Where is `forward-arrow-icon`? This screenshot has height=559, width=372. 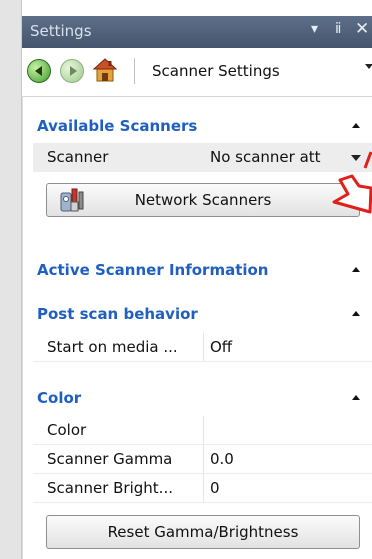 forward-arrow-icon is located at coordinates (72, 71).